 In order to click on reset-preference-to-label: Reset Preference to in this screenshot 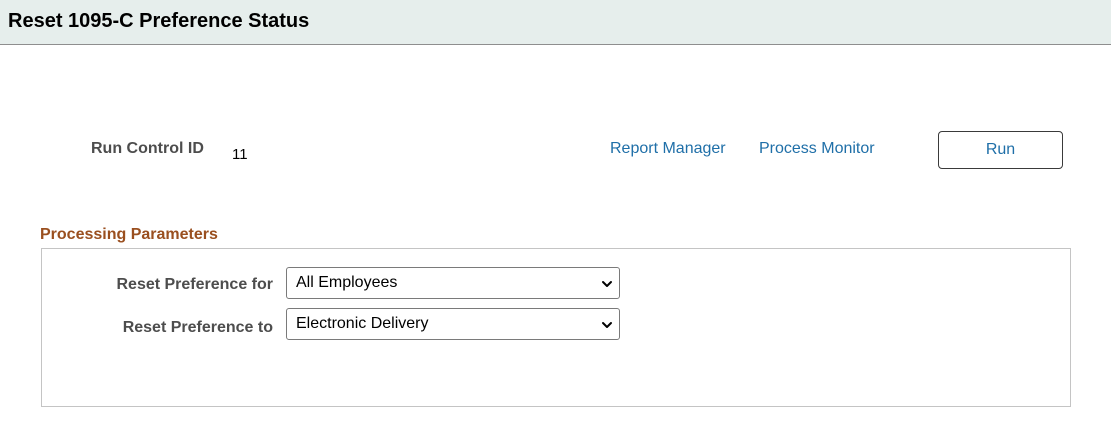, I will do `click(197, 327)`.